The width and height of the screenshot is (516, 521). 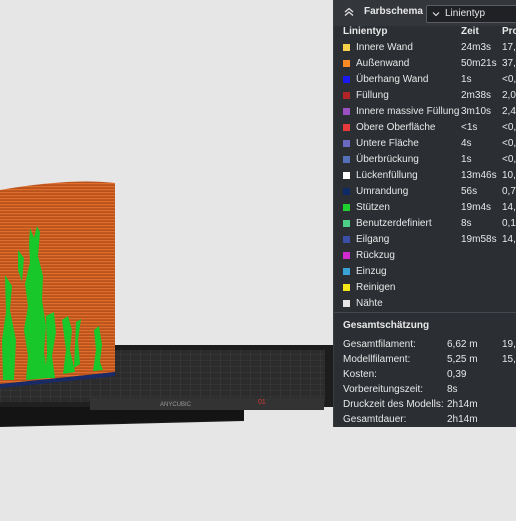 I want to click on color-scheme-dropdown: Linientyp, so click(x=471, y=14).